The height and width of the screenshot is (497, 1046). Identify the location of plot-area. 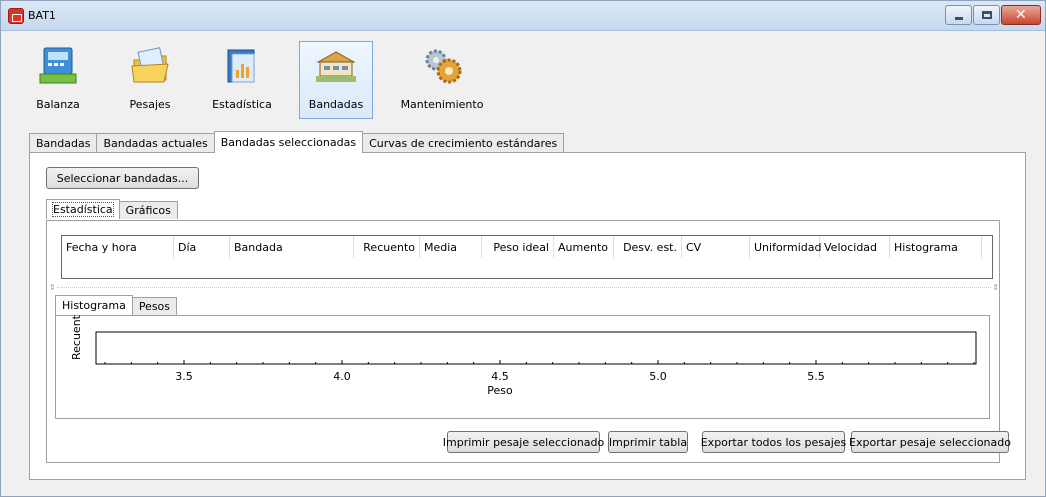
(536, 348).